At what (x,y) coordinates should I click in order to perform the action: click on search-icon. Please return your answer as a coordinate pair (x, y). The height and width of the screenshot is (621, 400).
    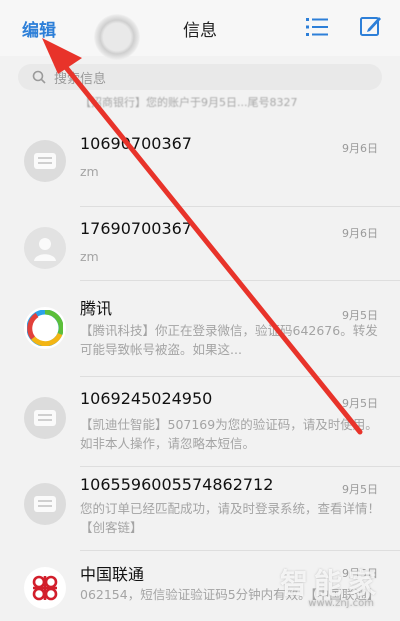
    Looking at the image, I should click on (39, 77).